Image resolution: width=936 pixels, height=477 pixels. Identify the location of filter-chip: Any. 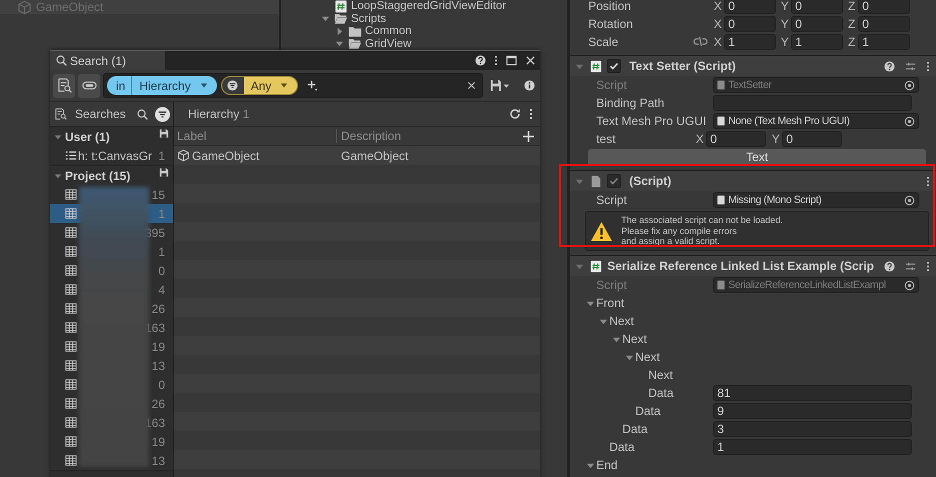
(259, 85).